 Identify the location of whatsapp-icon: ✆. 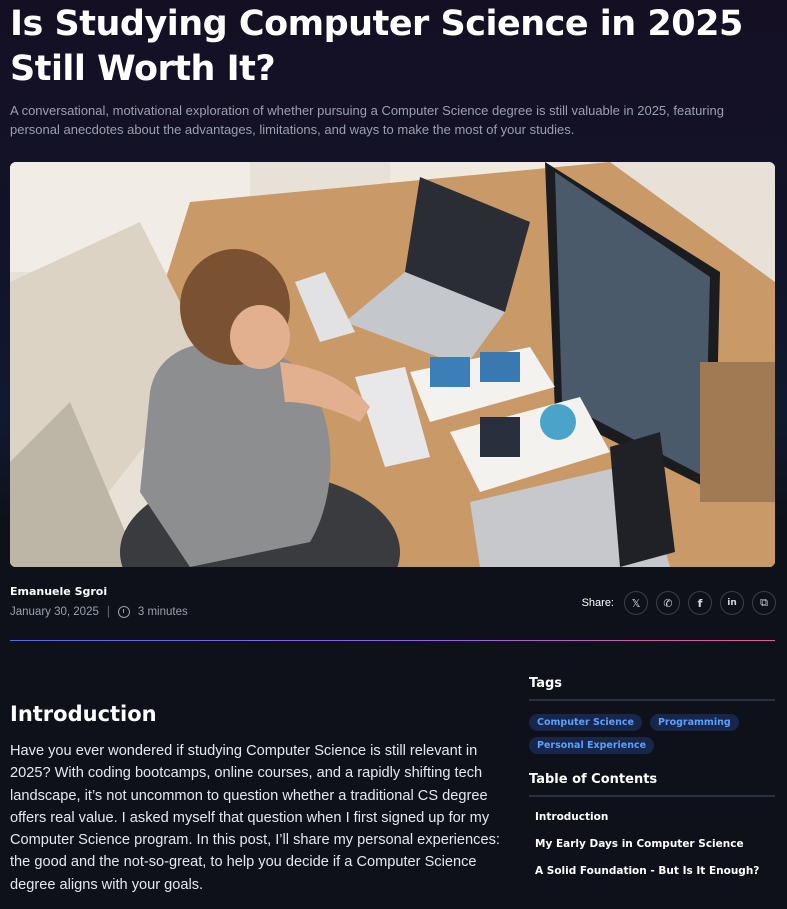
(668, 603).